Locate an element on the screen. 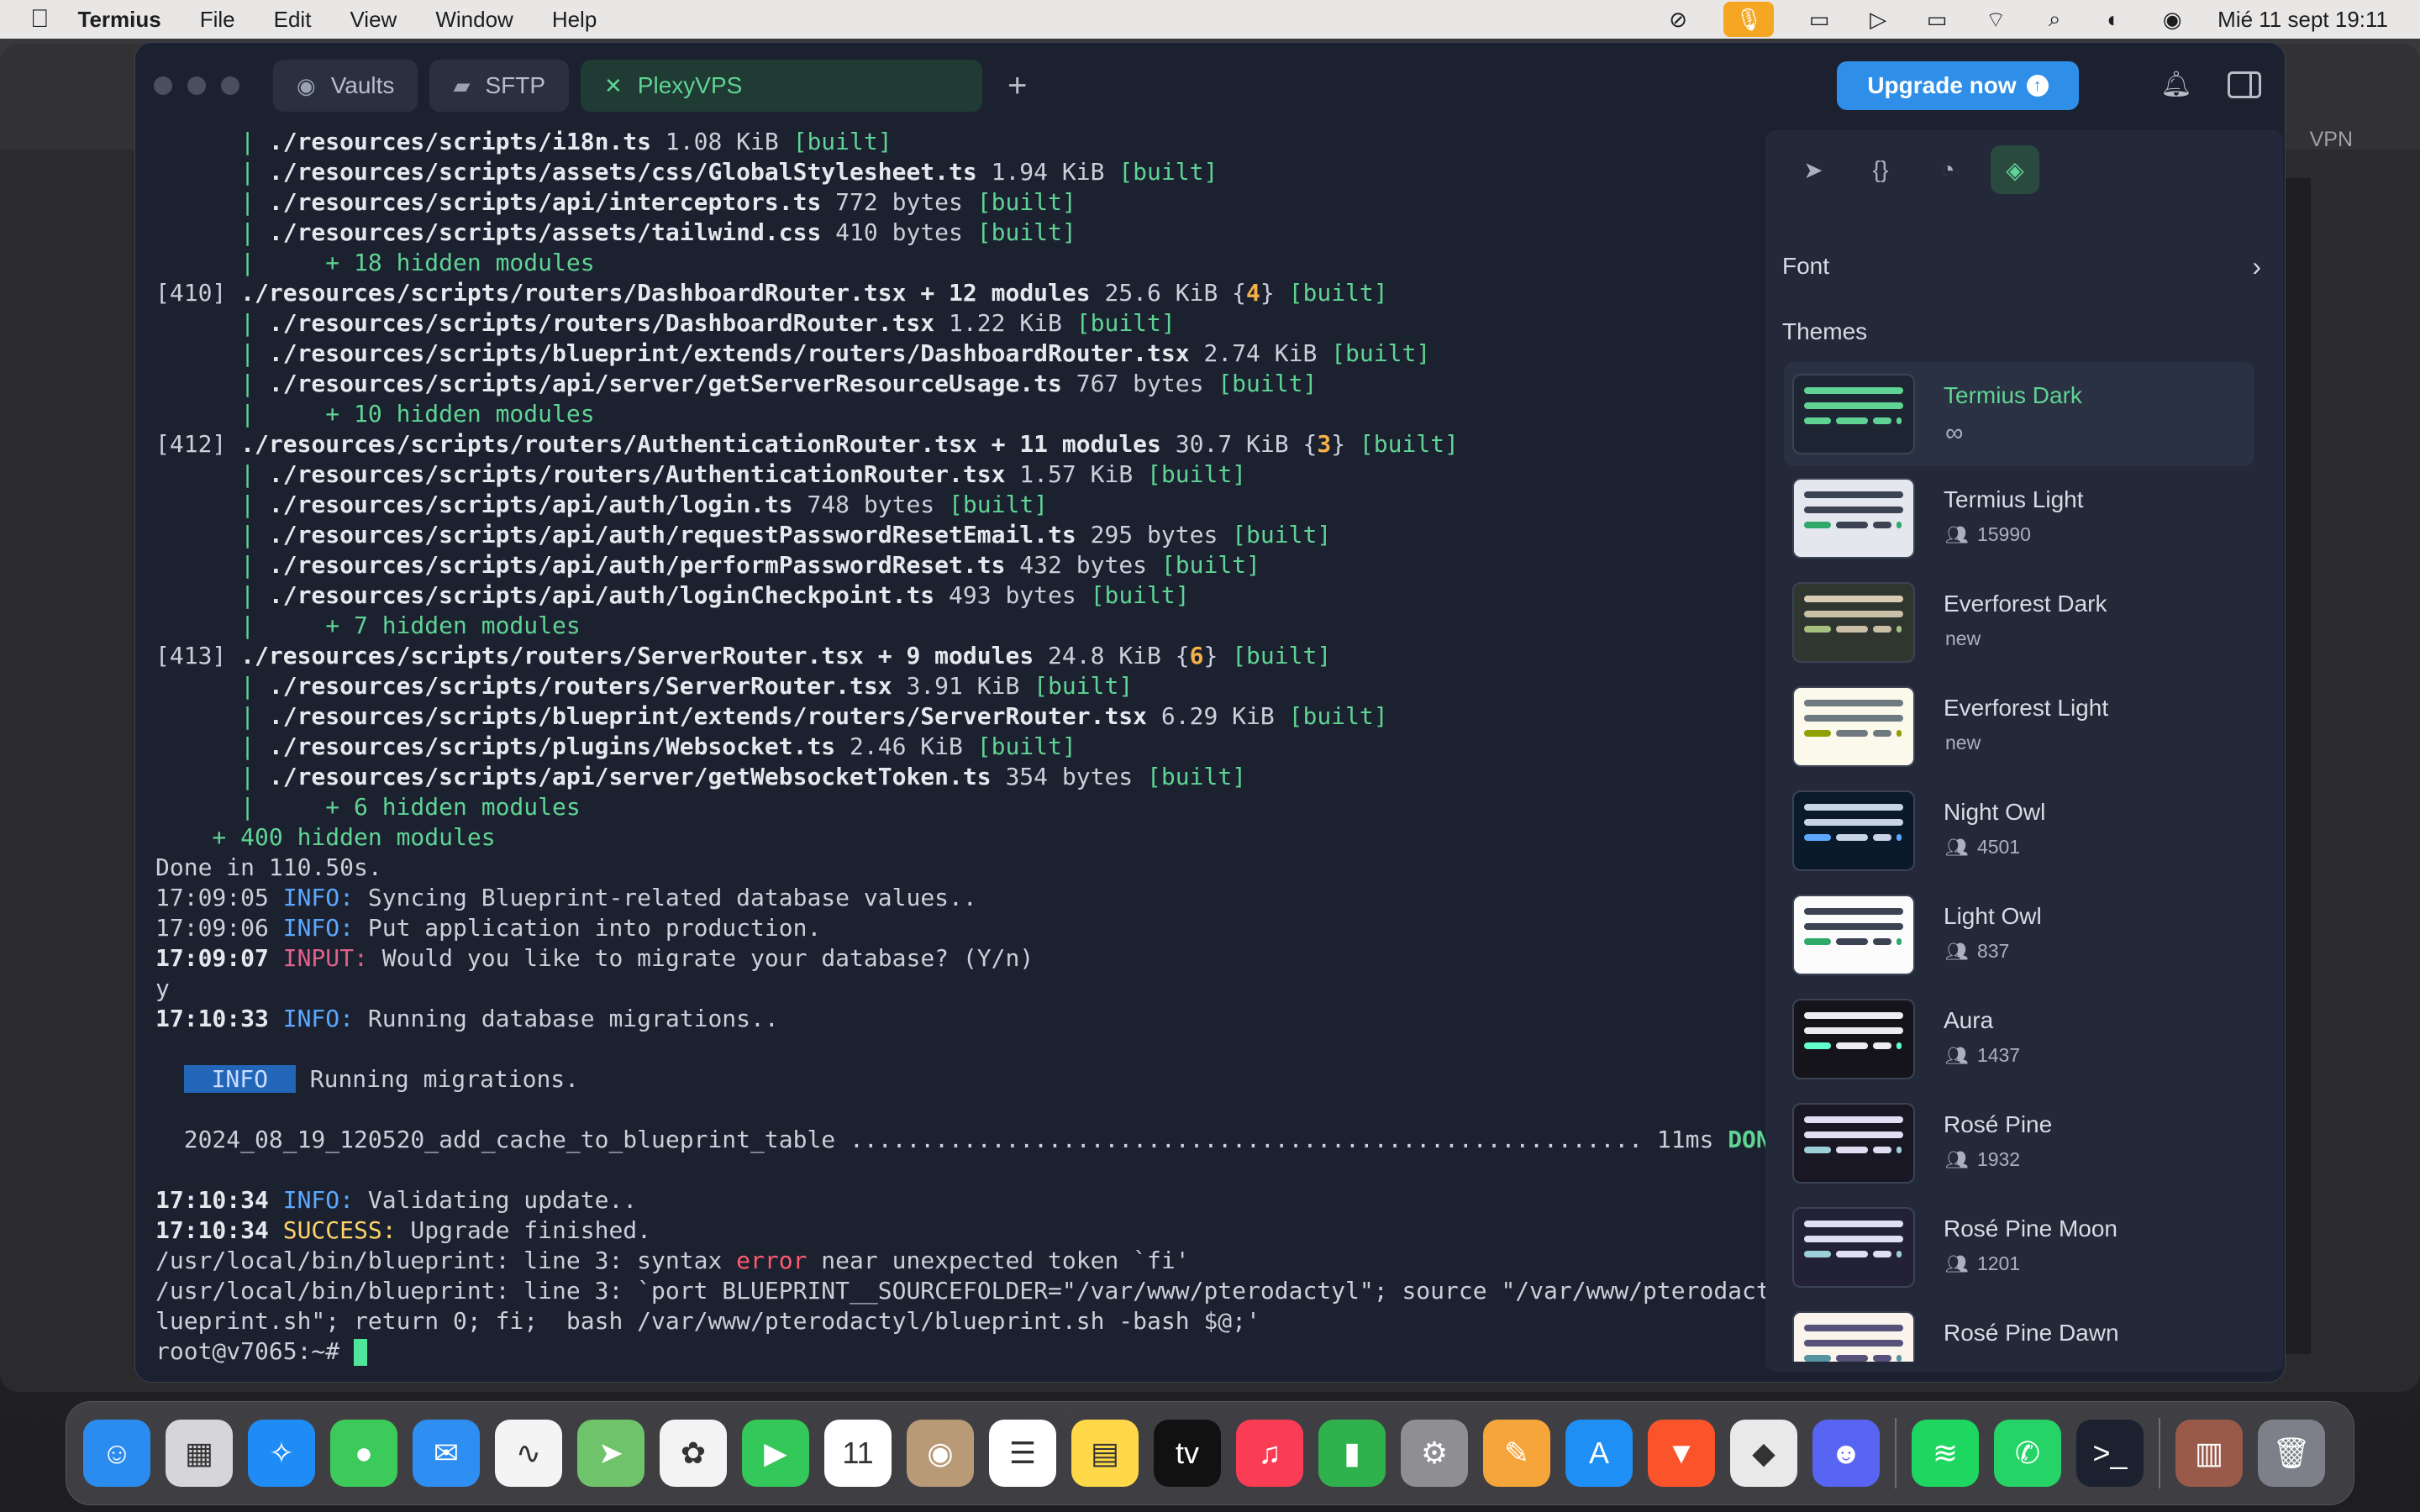 This screenshot has width=2420, height=1512. minimize-window-button is located at coordinates (196, 85).